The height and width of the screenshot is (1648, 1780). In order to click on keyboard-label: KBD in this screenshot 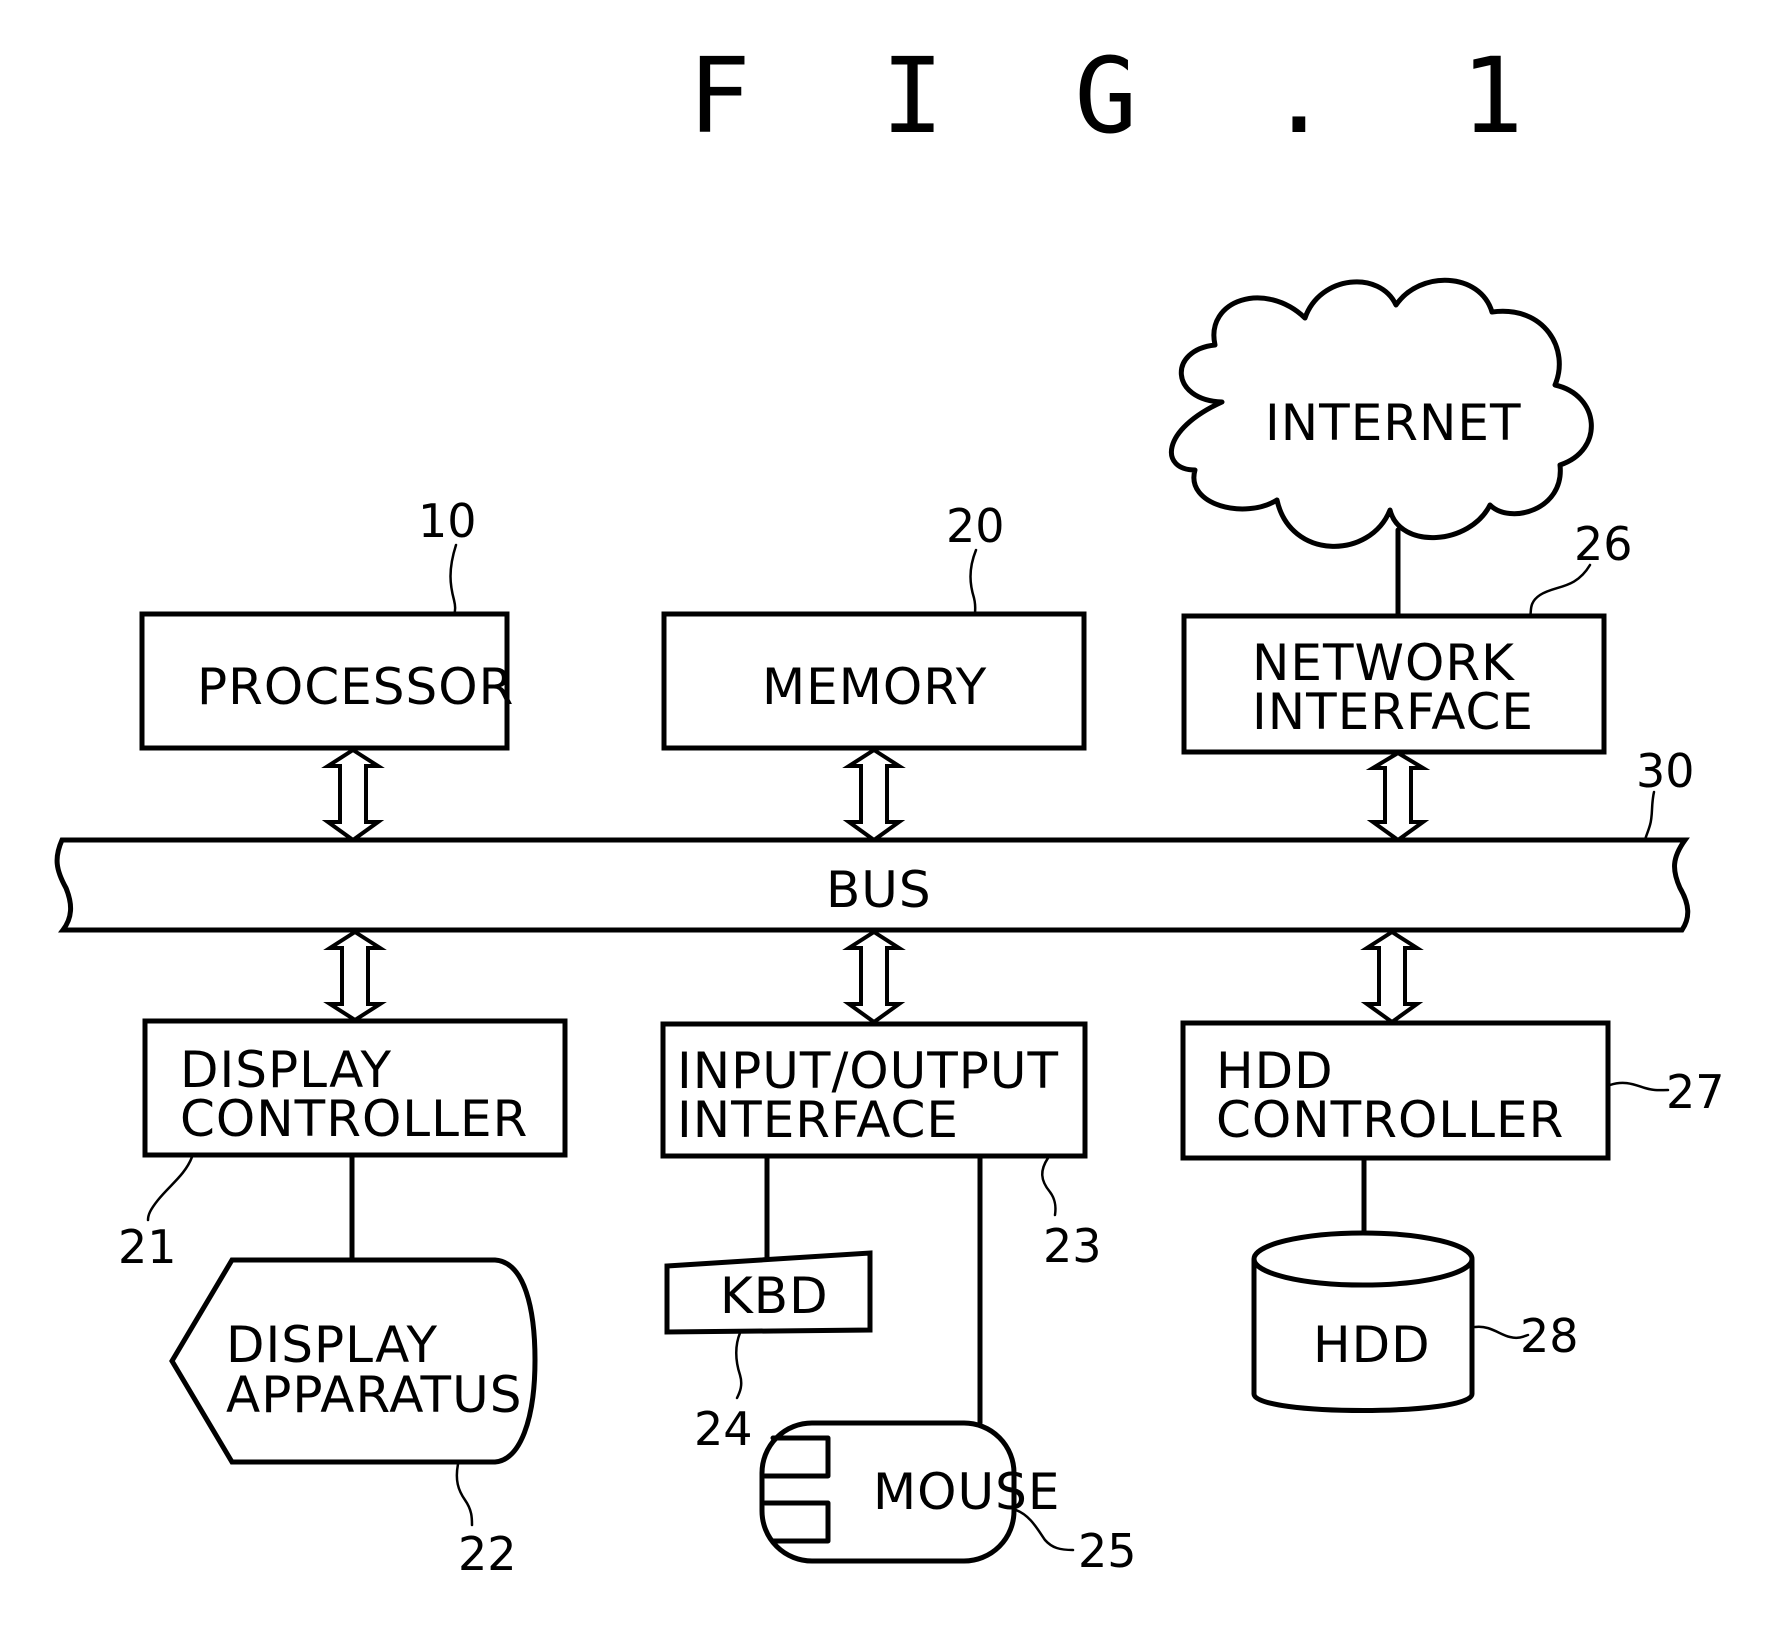, I will do `click(774, 1296)`.